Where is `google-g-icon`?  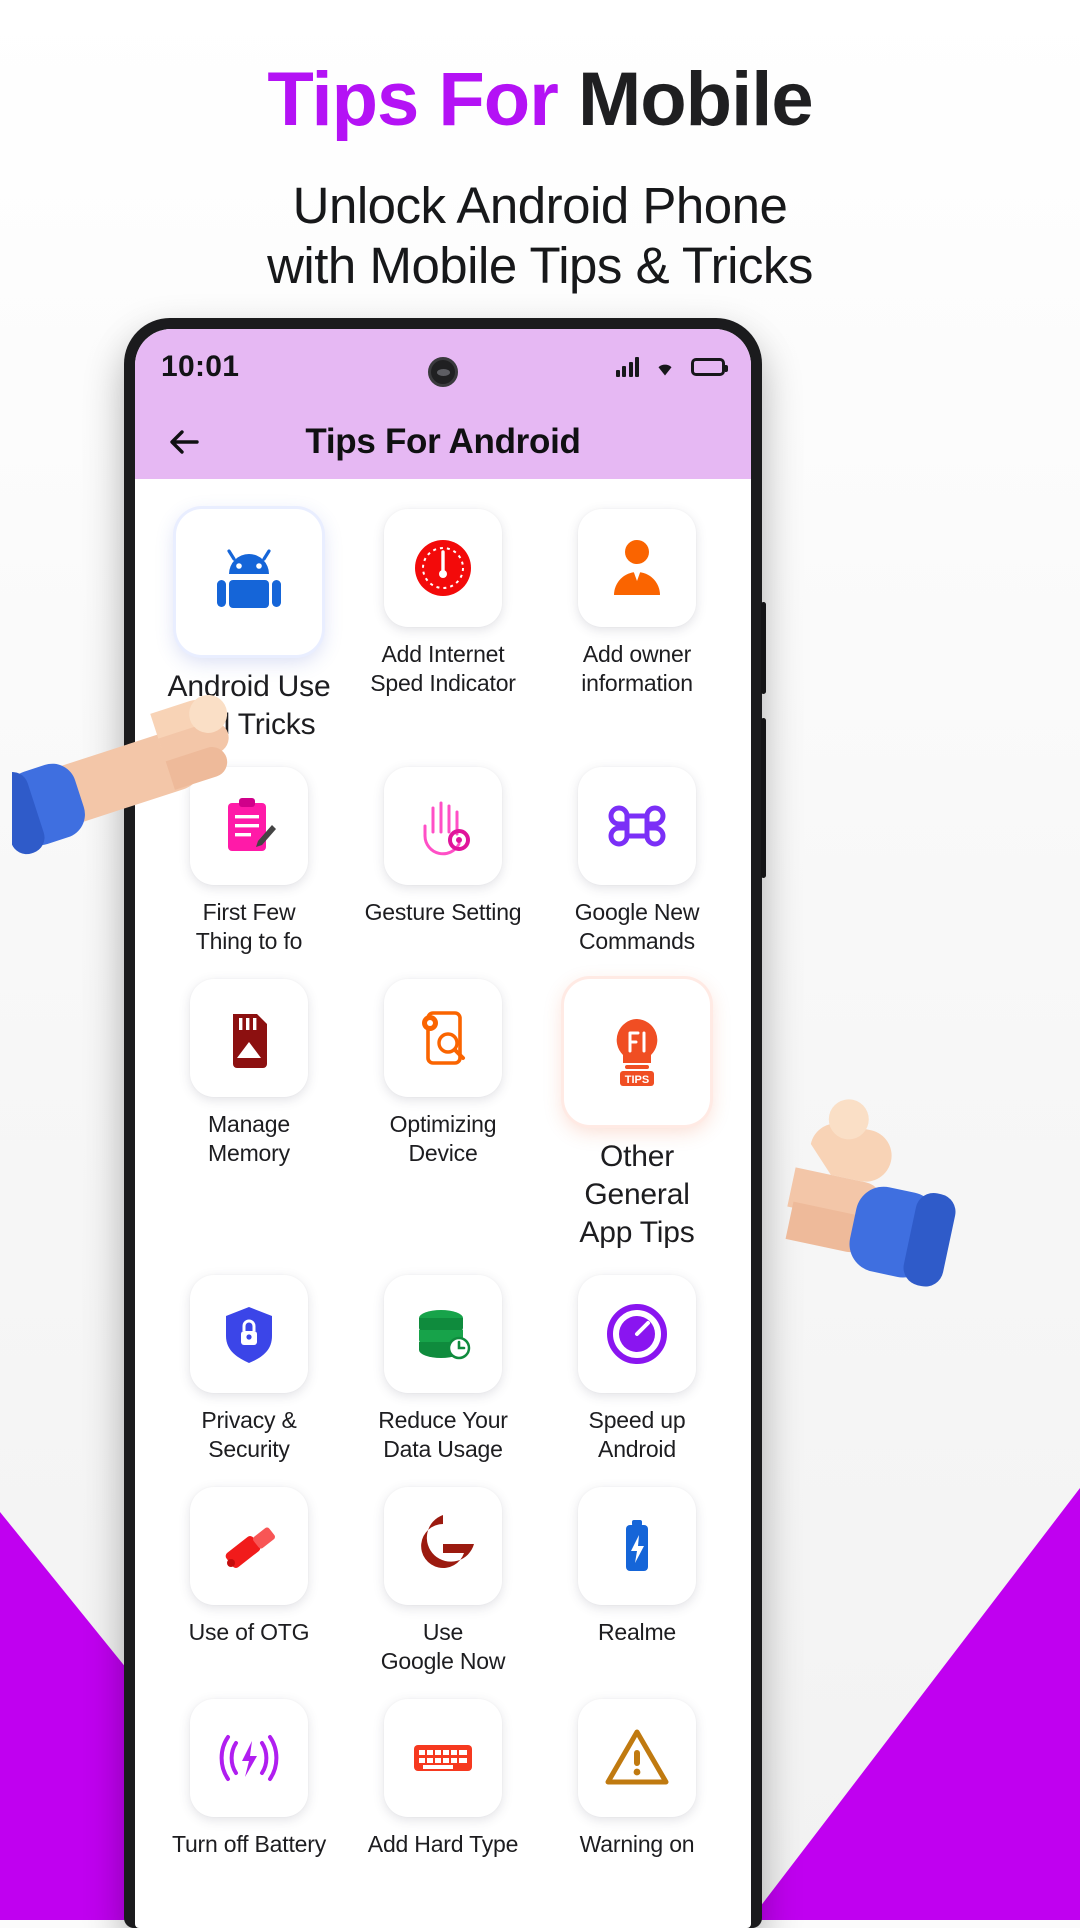
google-g-icon is located at coordinates (447, 1541).